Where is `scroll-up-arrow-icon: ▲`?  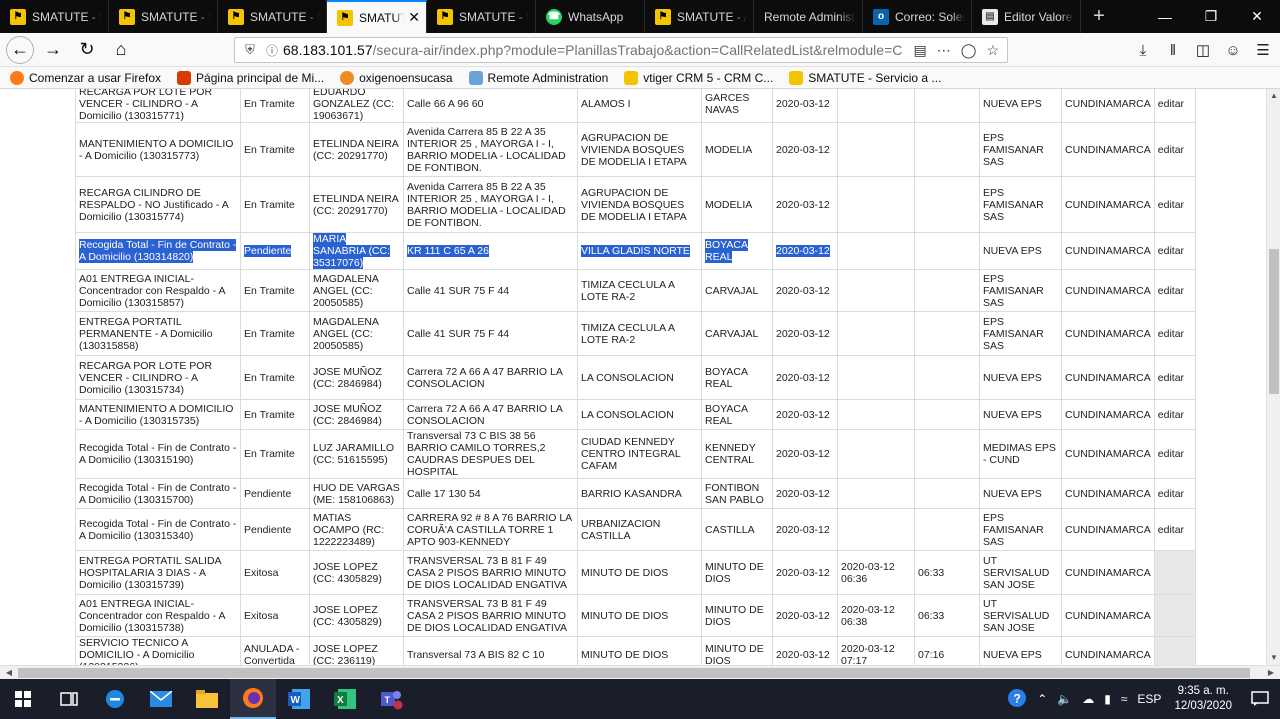
scroll-up-arrow-icon: ▲ is located at coordinates (1273, 96).